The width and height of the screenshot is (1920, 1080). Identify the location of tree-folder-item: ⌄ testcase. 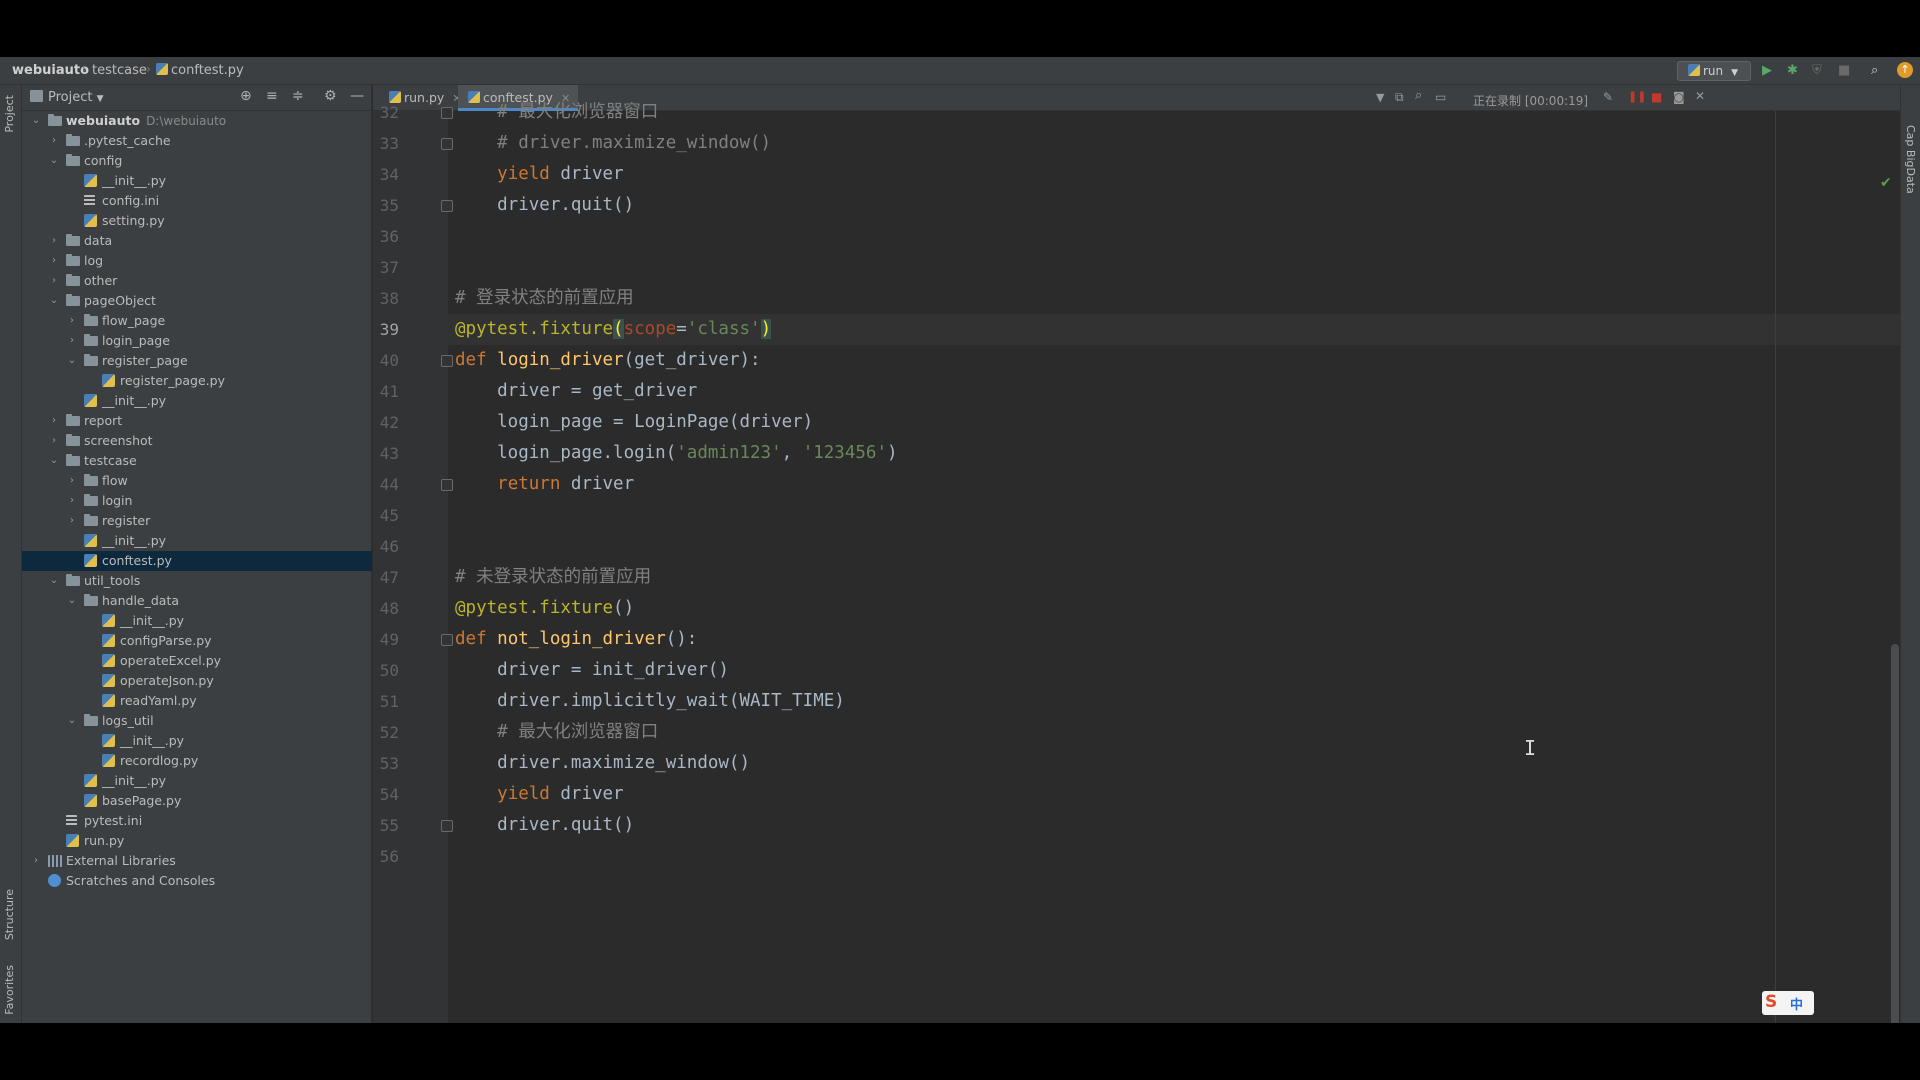
(197, 461).